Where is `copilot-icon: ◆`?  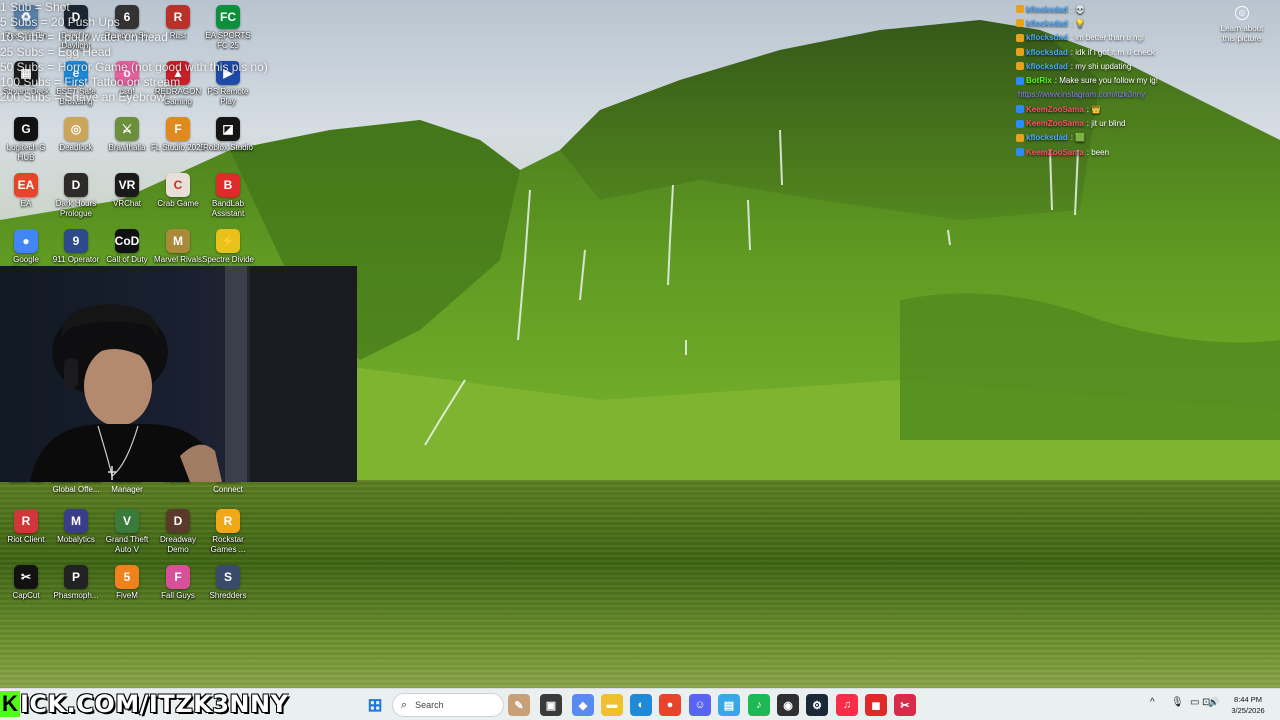
copilot-icon: ◆ is located at coordinates (583, 705).